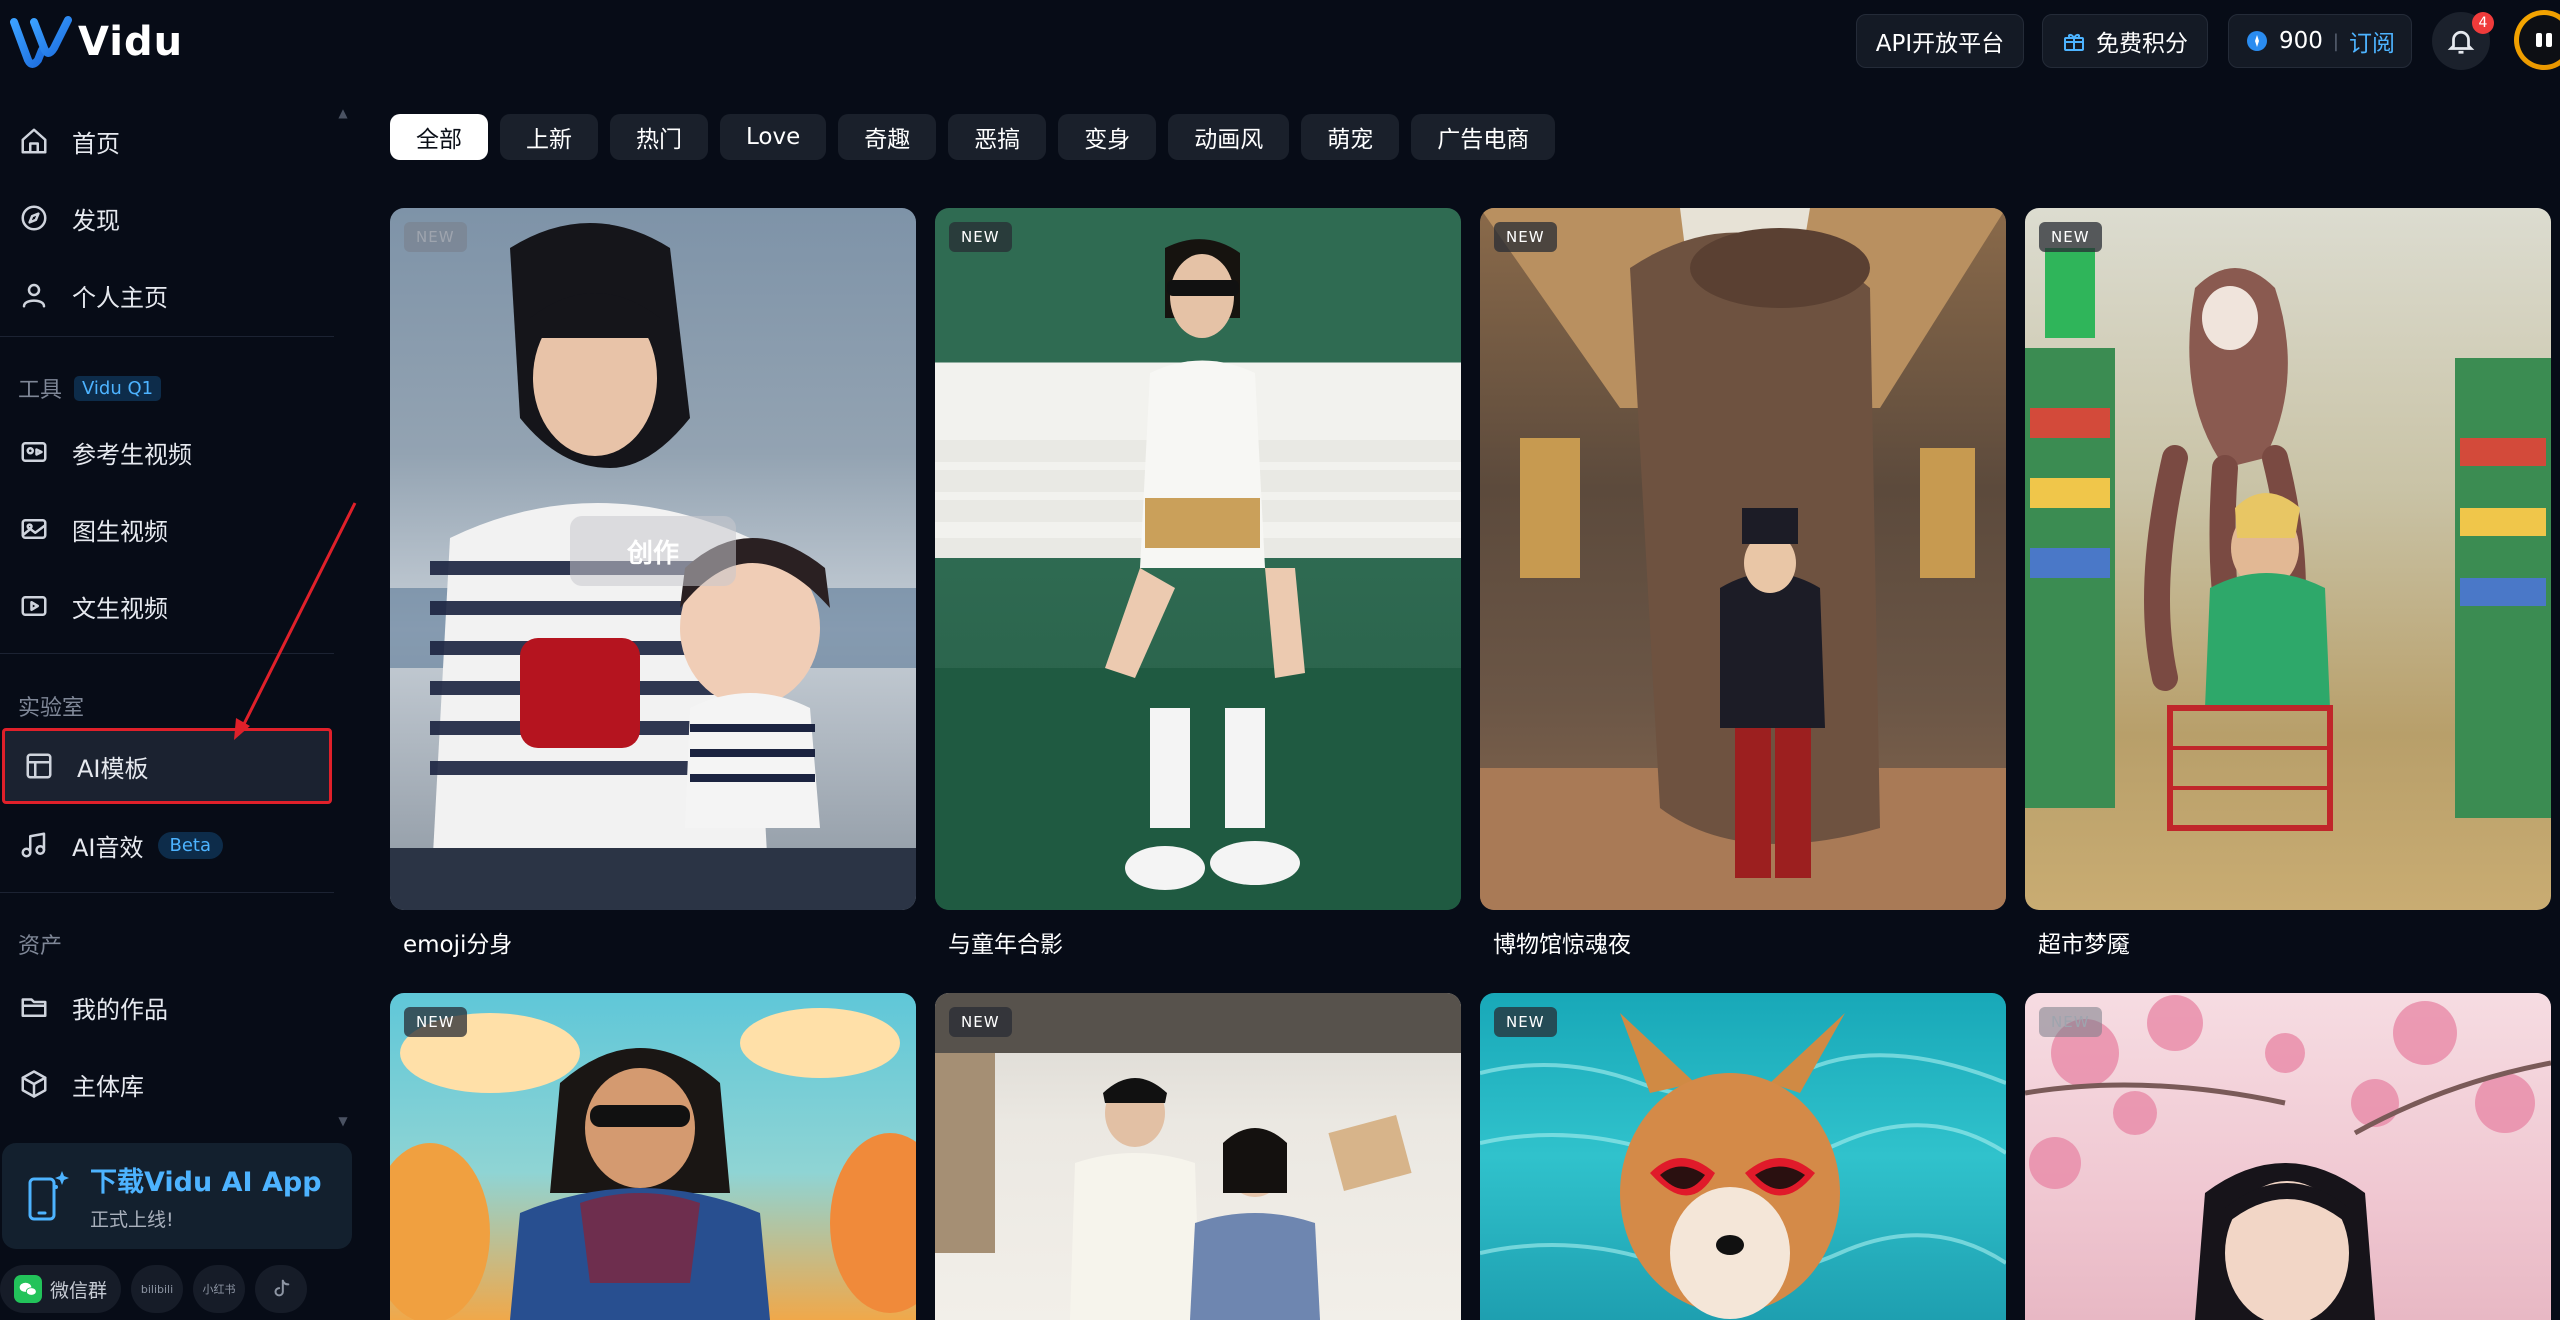  What do you see at coordinates (40, 390) in the screenshot?
I see `section-tools-label: 工具` at bounding box center [40, 390].